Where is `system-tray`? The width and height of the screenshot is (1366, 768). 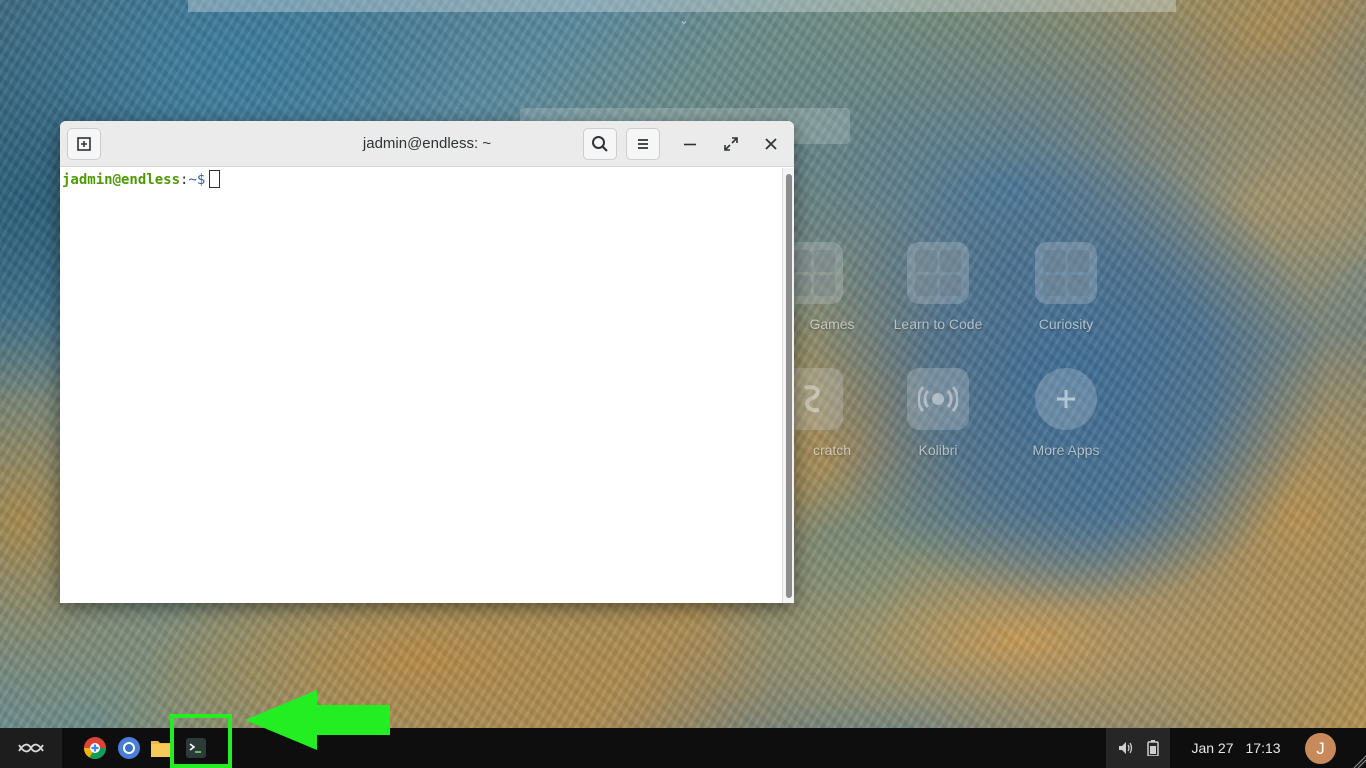 system-tray is located at coordinates (1138, 748).